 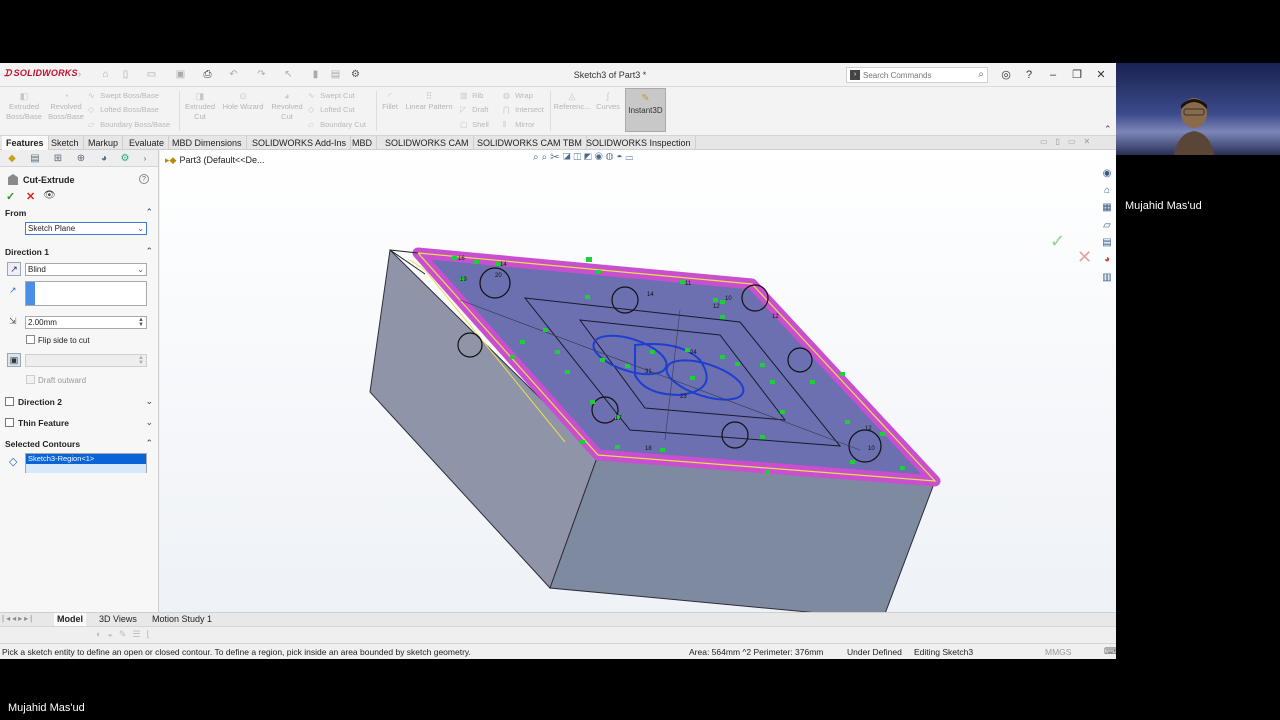 I want to click on search-input, so click(x=915, y=75).